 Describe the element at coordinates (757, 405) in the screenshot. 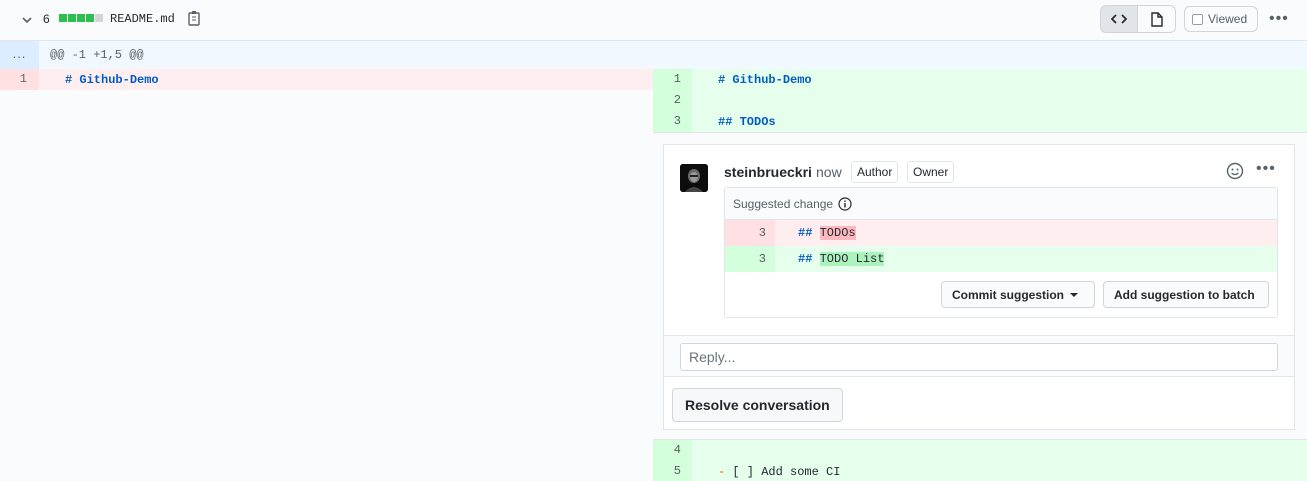

I see `resolve-conversation-button: Resolve conversation` at that location.